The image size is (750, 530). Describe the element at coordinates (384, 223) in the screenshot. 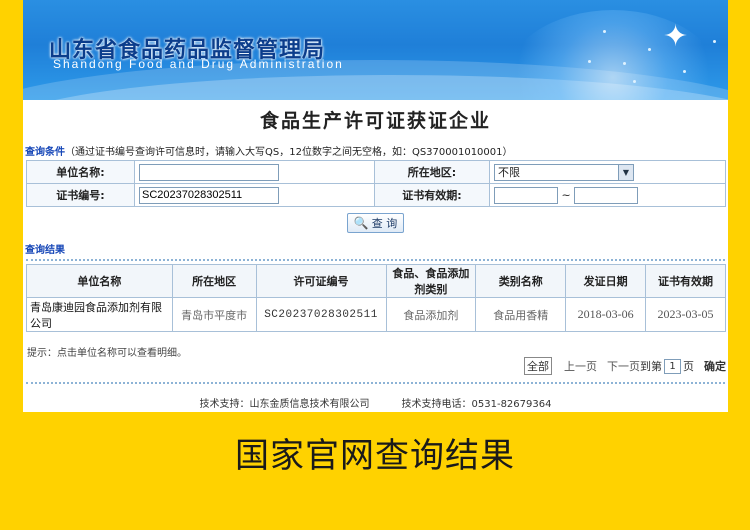

I see `query-button-label: 查 询` at that location.